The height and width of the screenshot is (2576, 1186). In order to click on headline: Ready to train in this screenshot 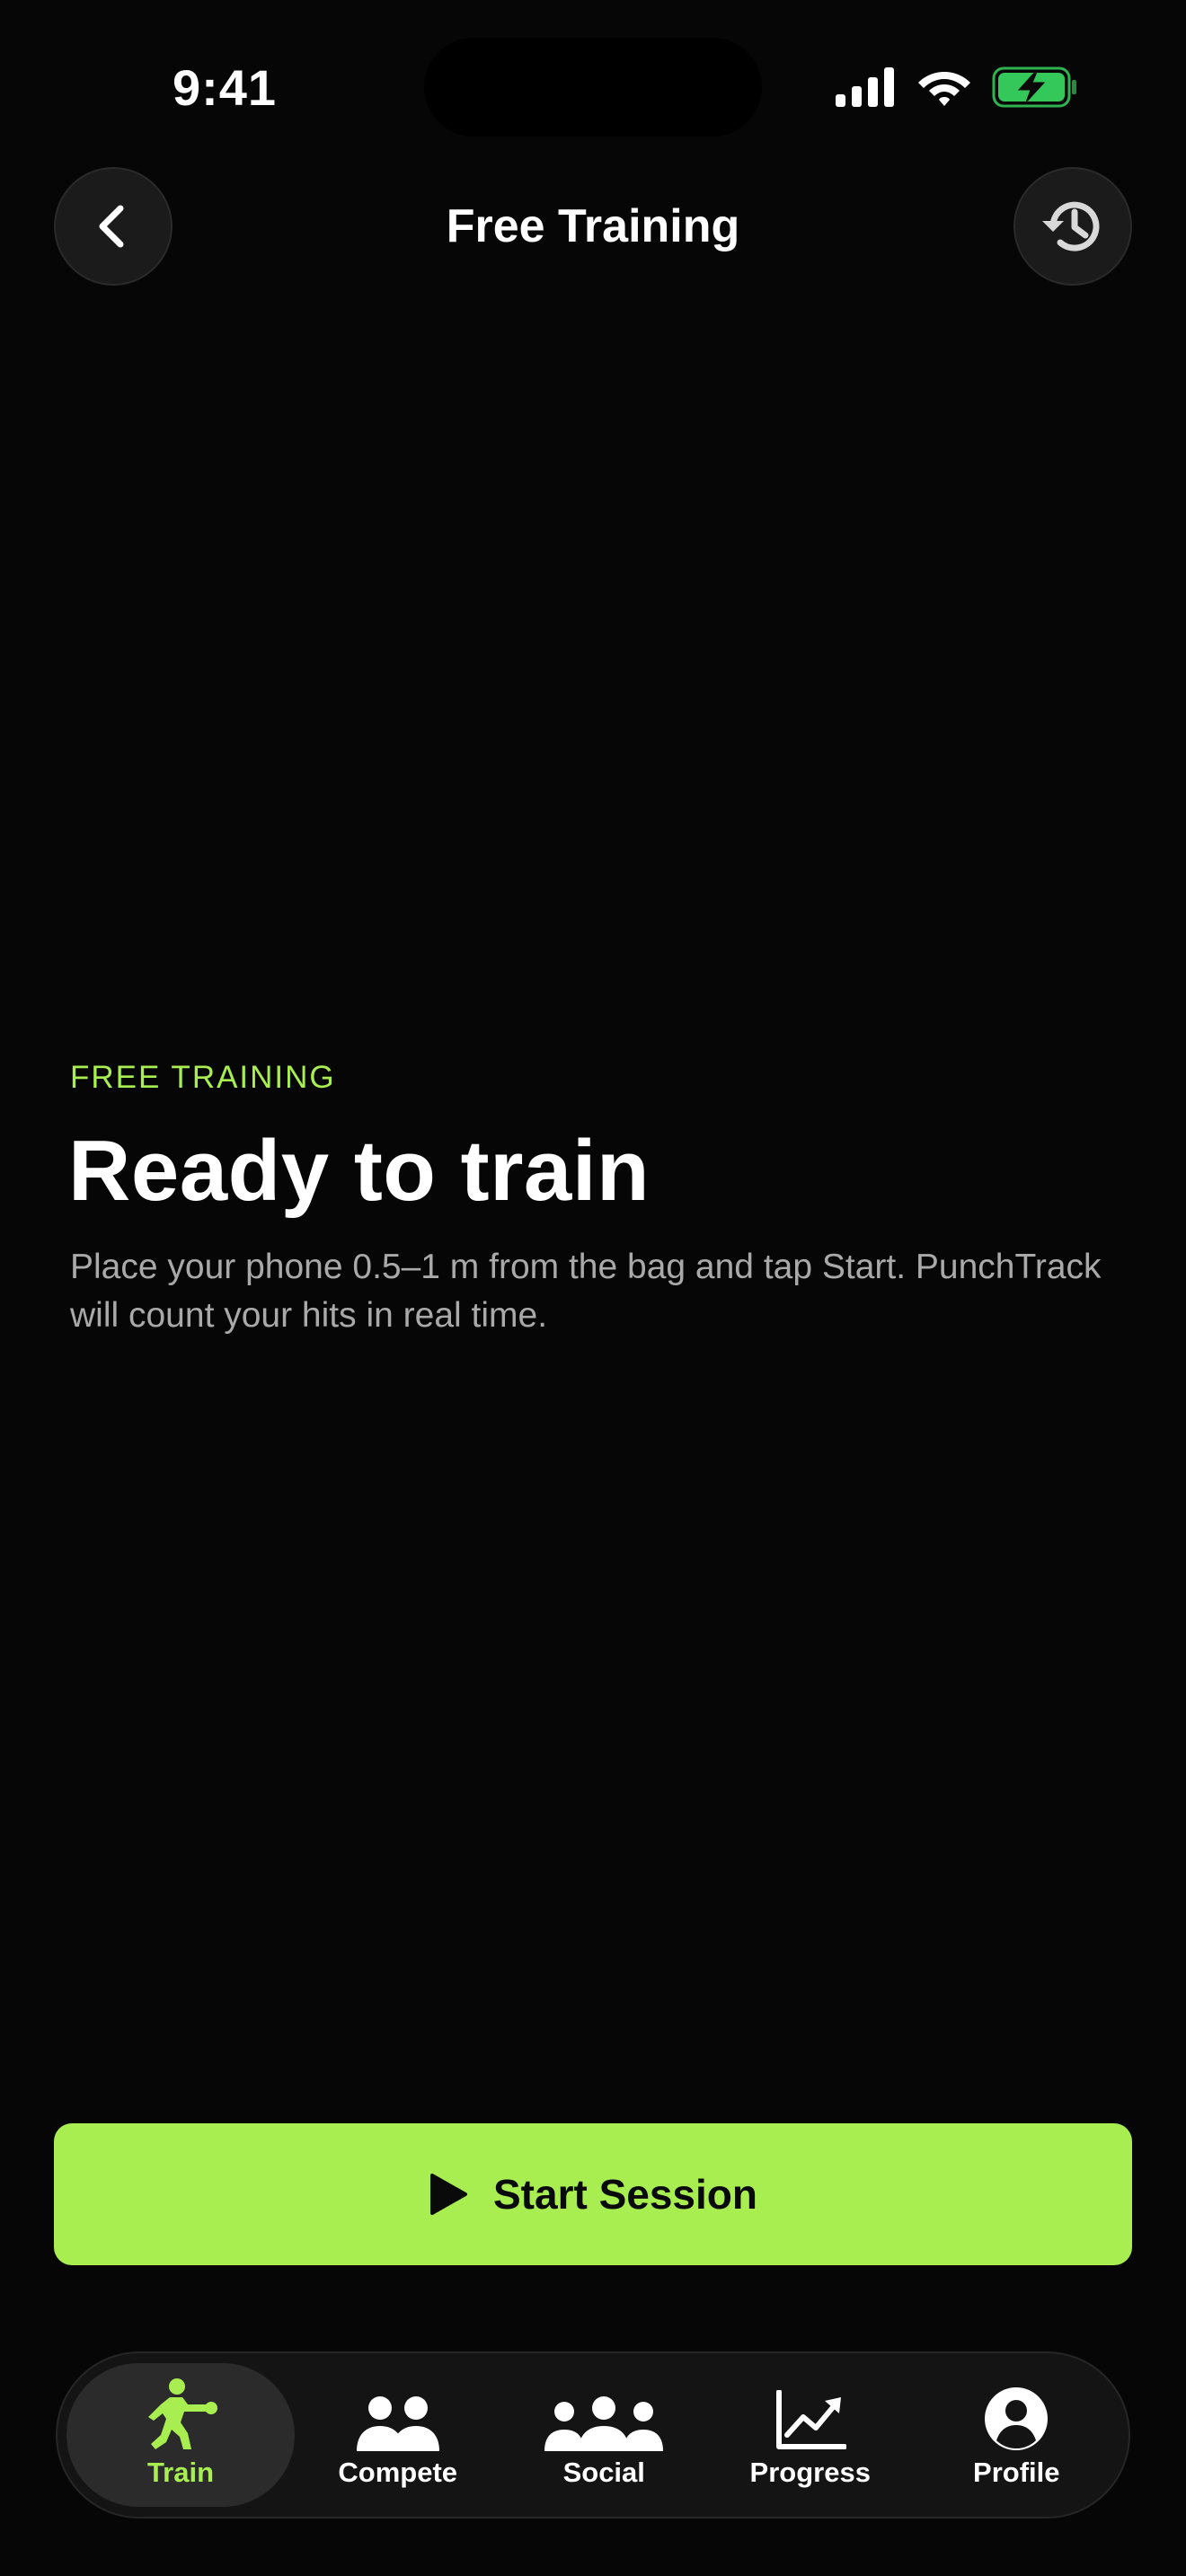, I will do `click(359, 1171)`.